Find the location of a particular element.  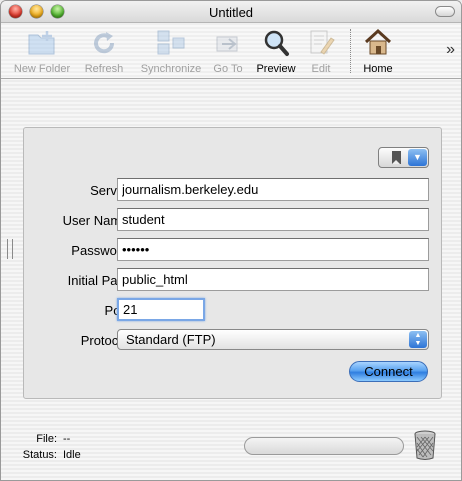

select-arrows-icon: ▲ ▼ is located at coordinates (418, 339).